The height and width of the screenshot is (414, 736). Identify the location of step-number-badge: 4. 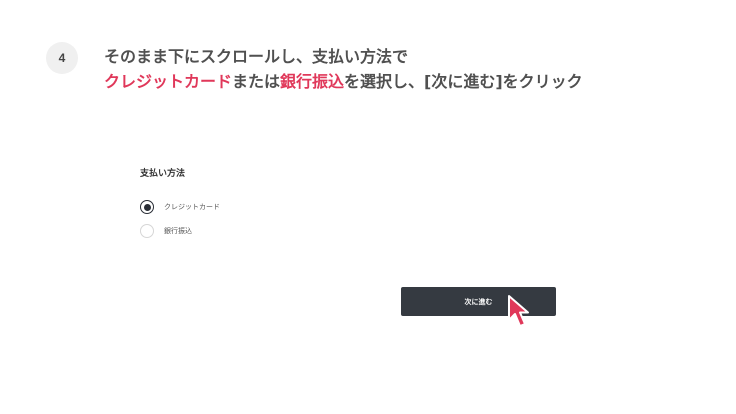
(62, 58).